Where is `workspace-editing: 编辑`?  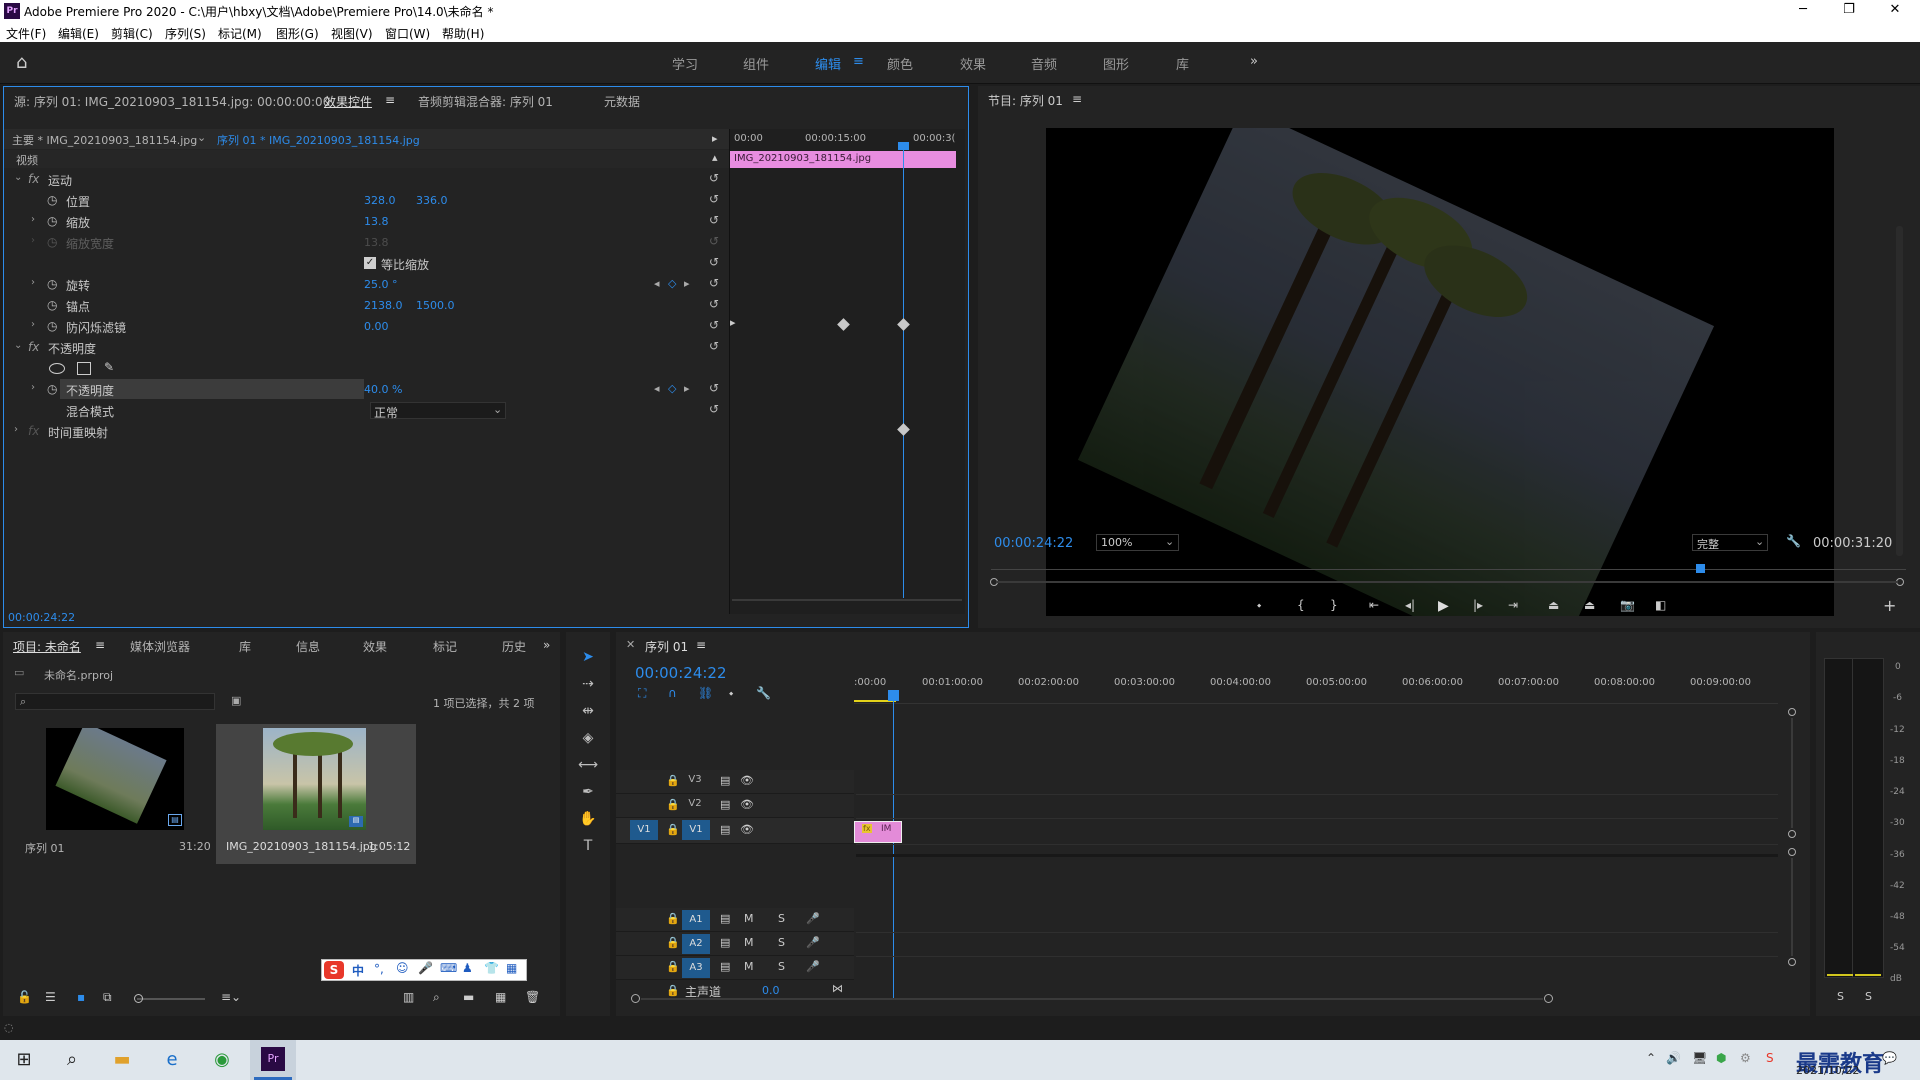 workspace-editing: 编辑 is located at coordinates (828, 63).